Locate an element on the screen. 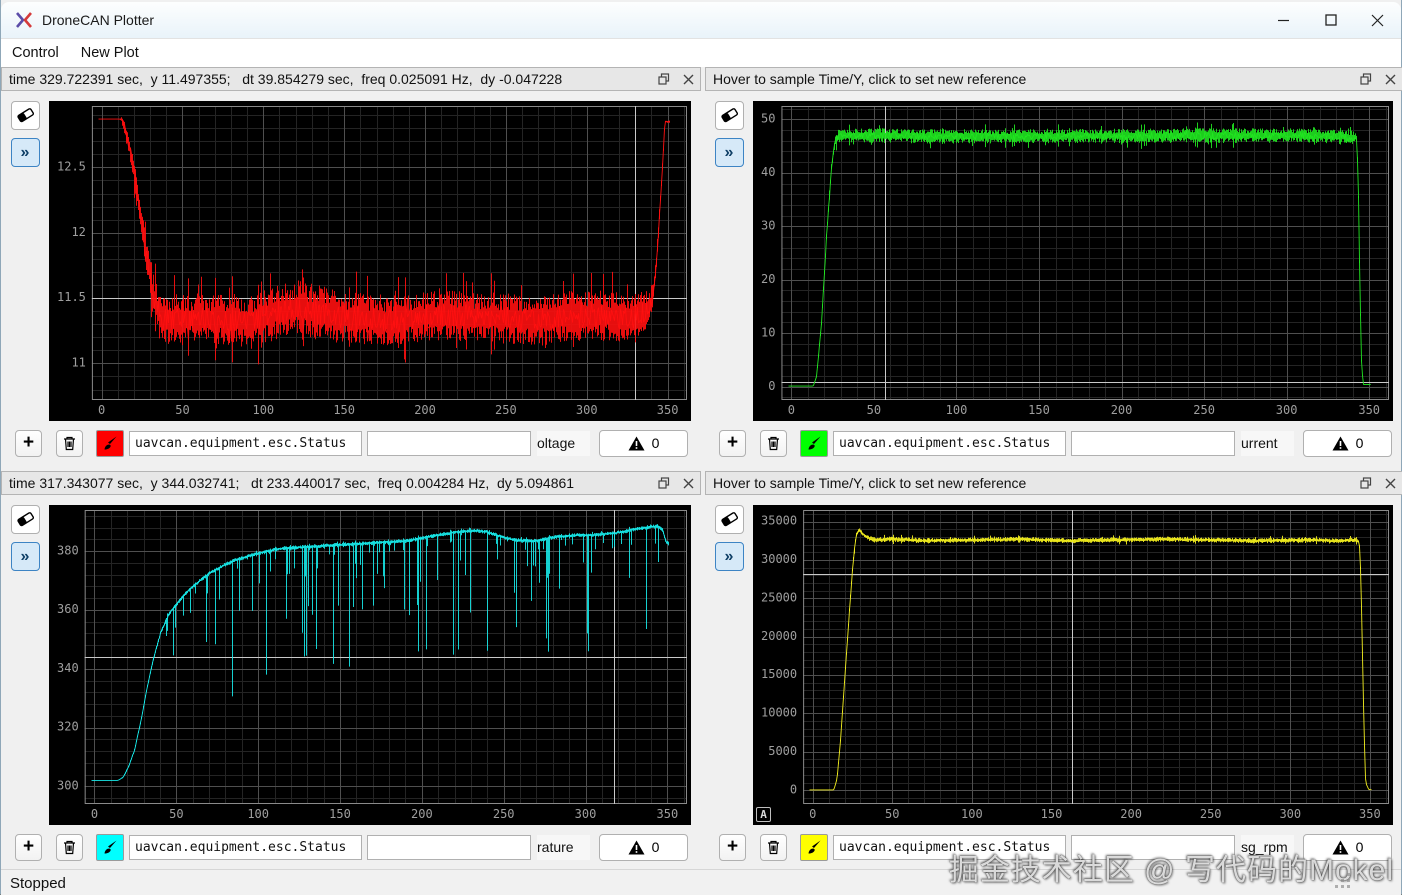  menu-new-plot: New Plot is located at coordinates (110, 53).